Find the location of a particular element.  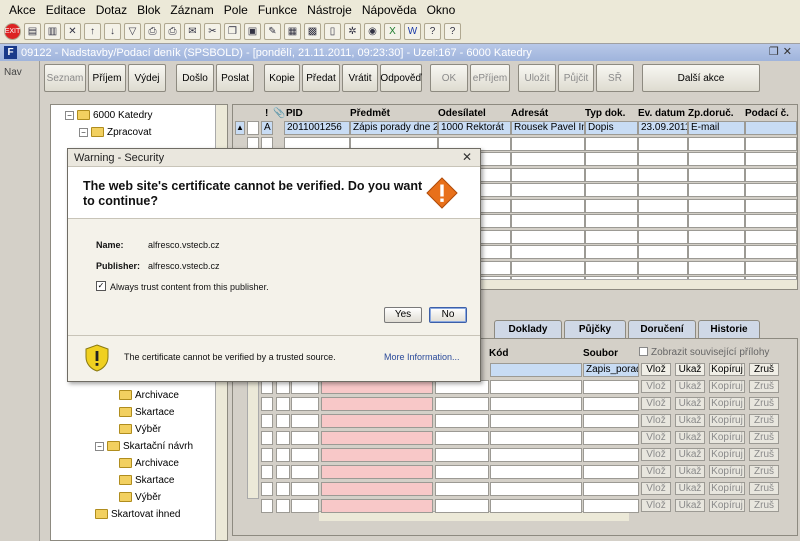

pujcit-button: Půjčit is located at coordinates (576, 78).